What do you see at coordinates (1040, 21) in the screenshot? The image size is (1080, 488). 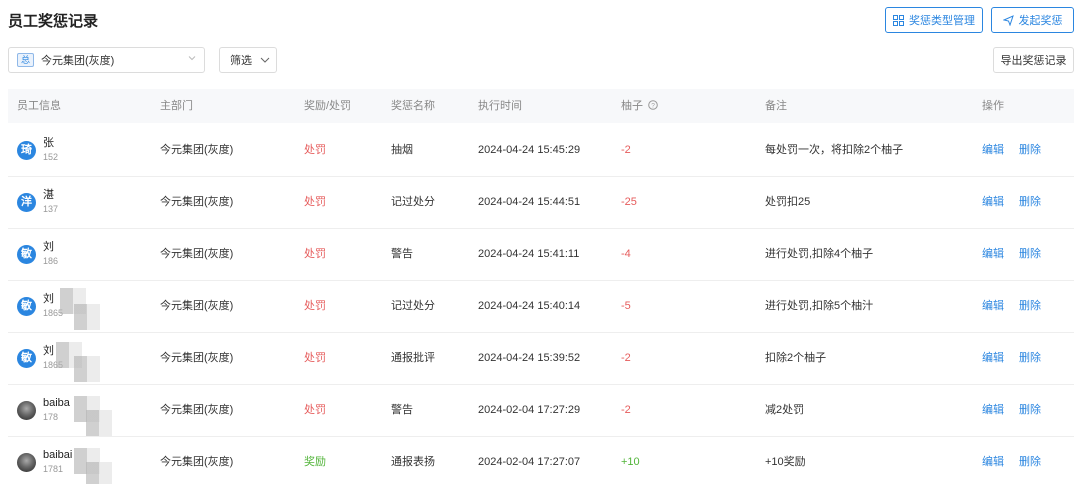 I see `issue-label: 发起奖惩` at bounding box center [1040, 21].